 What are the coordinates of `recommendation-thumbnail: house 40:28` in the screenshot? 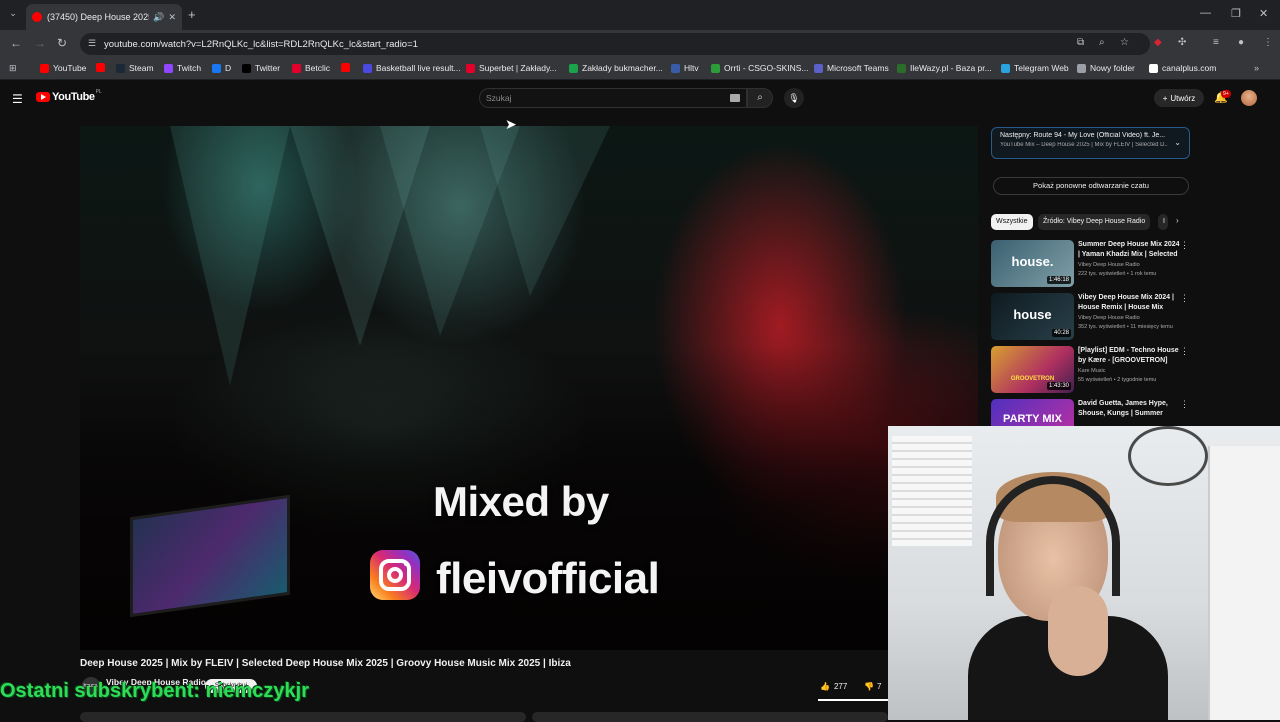 It's located at (1032, 316).